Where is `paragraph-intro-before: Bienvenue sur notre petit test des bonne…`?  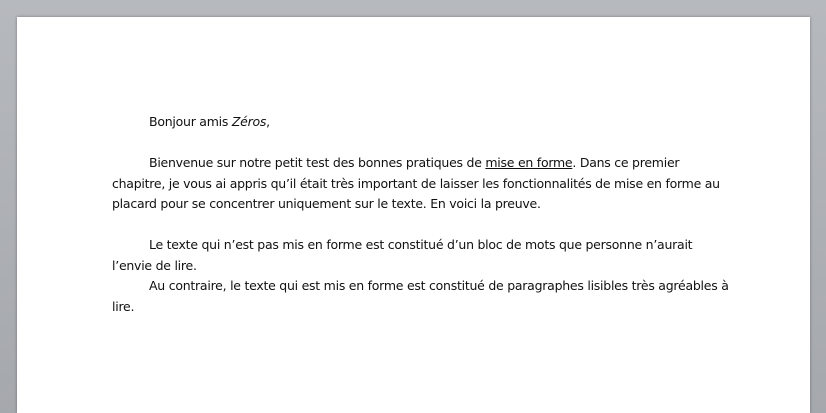
paragraph-intro-before: Bienvenue sur notre petit test des bonne… is located at coordinates (317, 162).